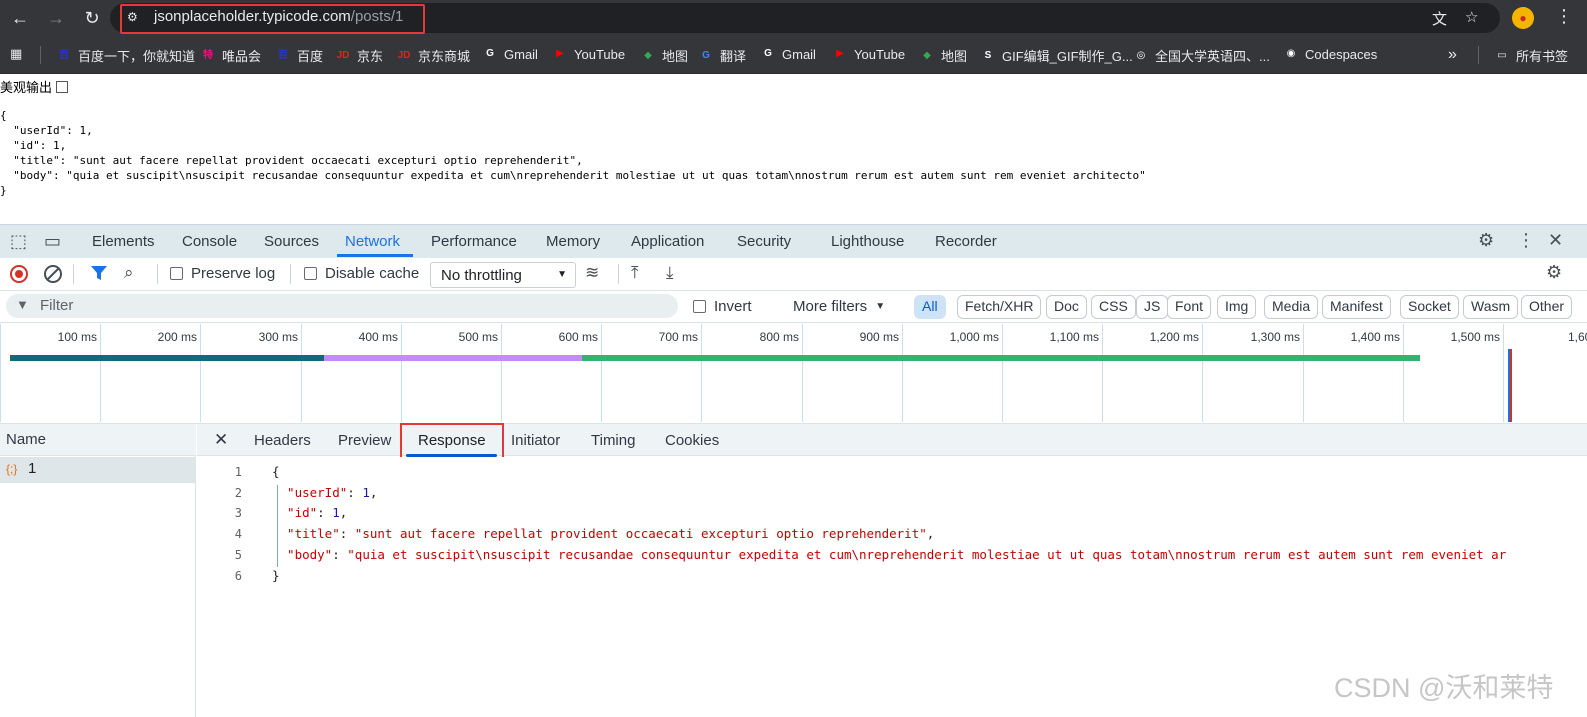 The image size is (1587, 717). What do you see at coordinates (1152, 307) in the screenshot?
I see `filter-chip-js: JS` at bounding box center [1152, 307].